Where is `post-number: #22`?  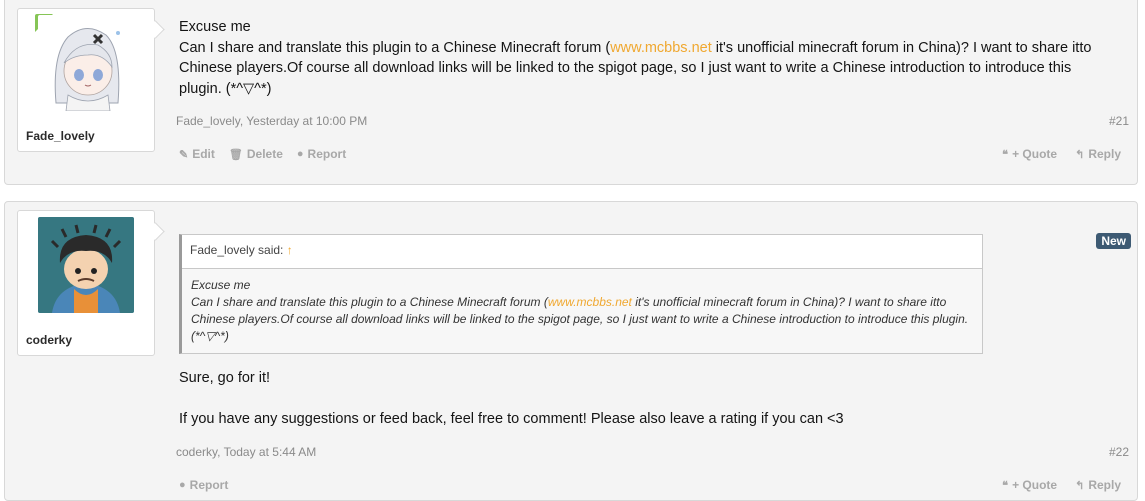
post-number: #22 is located at coordinates (1119, 452).